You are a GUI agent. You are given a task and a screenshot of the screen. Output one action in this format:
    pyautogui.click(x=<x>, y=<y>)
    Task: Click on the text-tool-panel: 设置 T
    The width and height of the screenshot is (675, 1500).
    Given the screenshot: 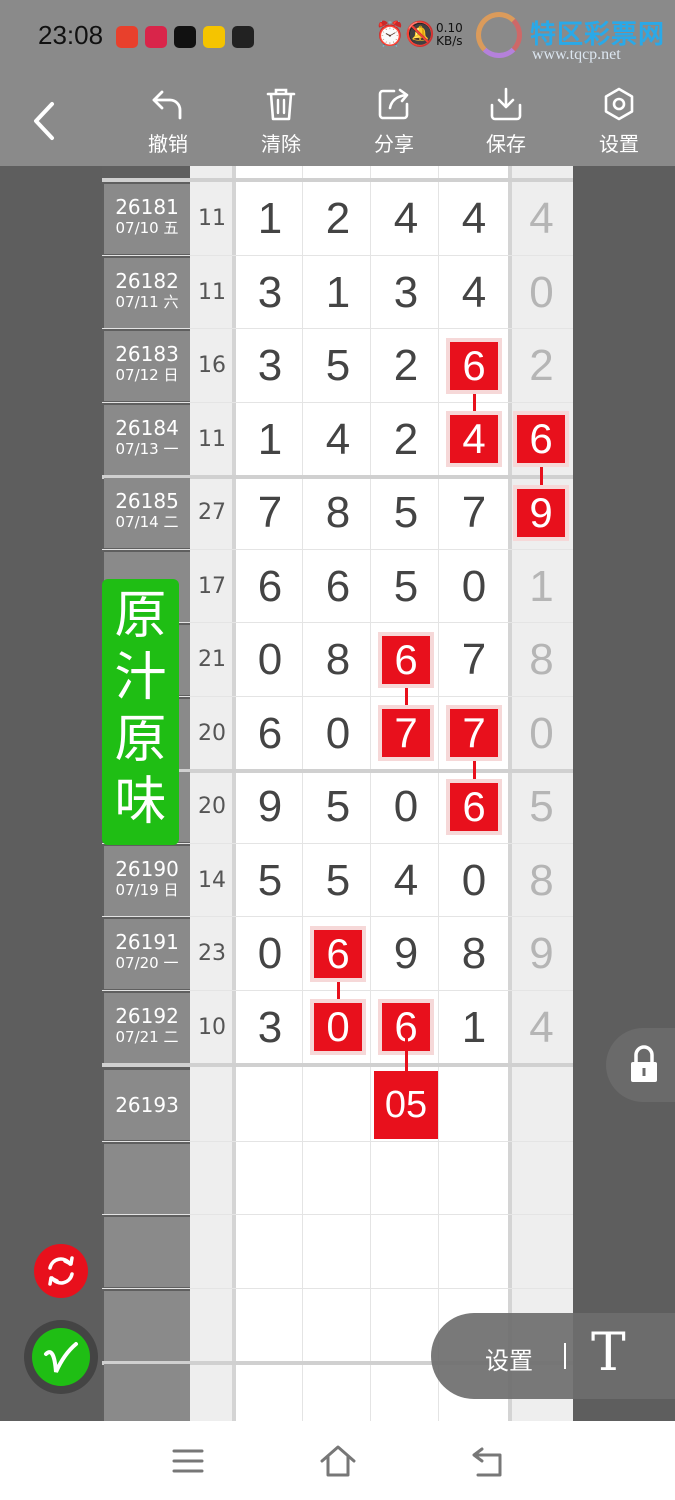 What is the action you would take?
    pyautogui.click(x=553, y=1356)
    